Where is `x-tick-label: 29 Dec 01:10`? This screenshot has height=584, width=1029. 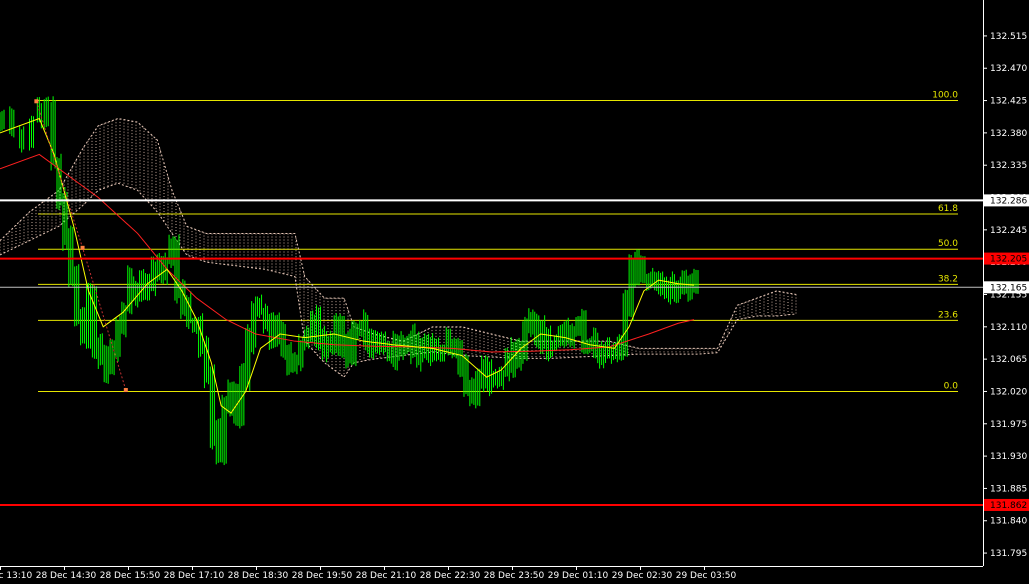
x-tick-label: 29 Dec 01:10 is located at coordinates (578, 576).